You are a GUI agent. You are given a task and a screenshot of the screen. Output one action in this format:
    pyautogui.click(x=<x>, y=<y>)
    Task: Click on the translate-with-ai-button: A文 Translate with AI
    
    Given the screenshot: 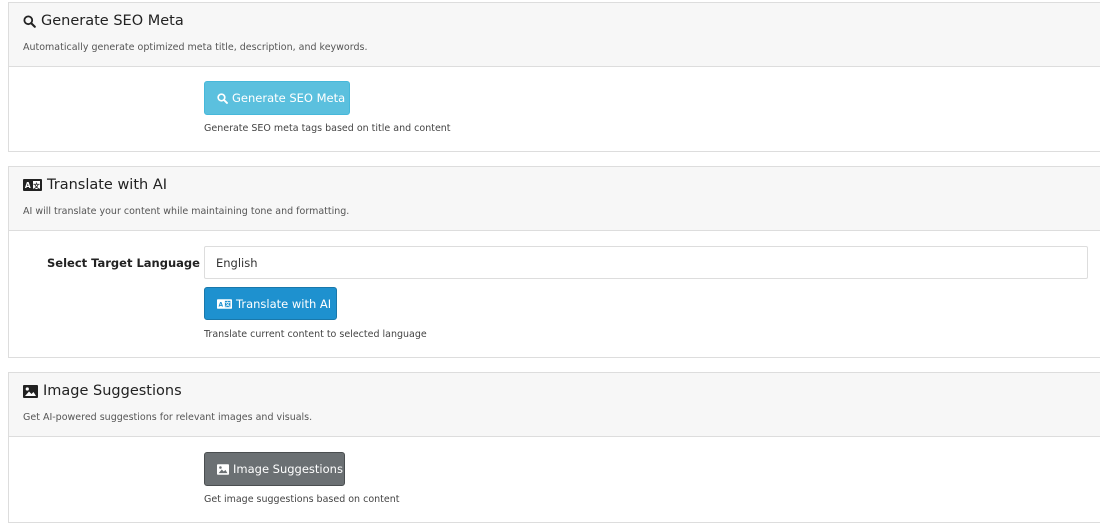 What is the action you would take?
    pyautogui.click(x=270, y=303)
    